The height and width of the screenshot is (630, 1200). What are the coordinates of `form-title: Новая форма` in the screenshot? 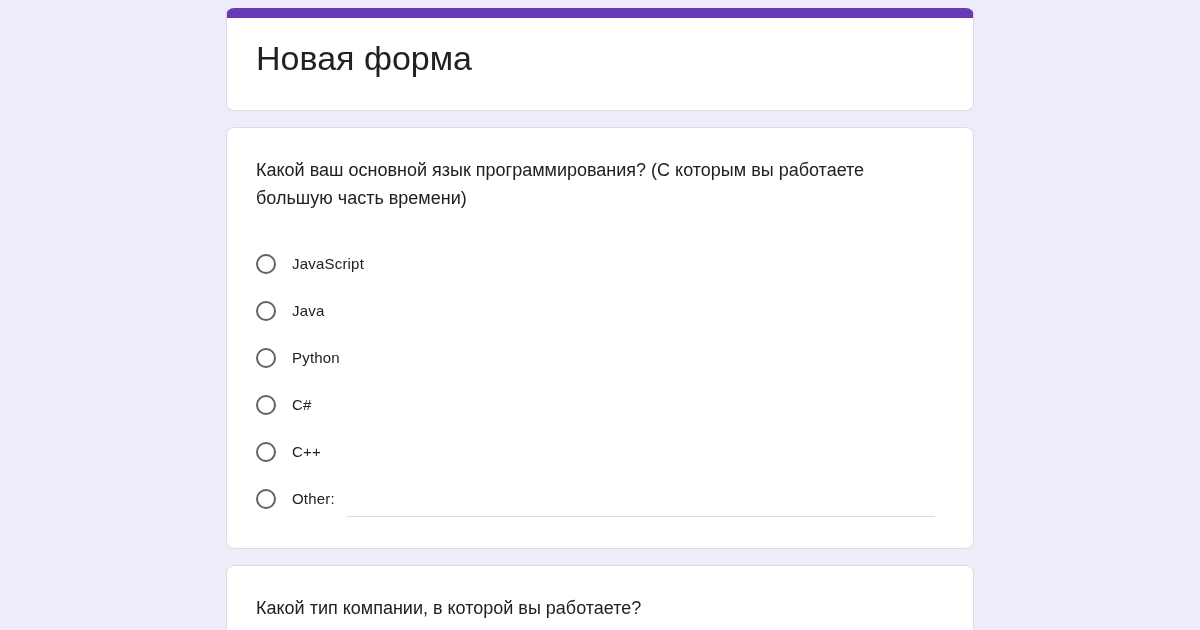 It's located at (364, 58).